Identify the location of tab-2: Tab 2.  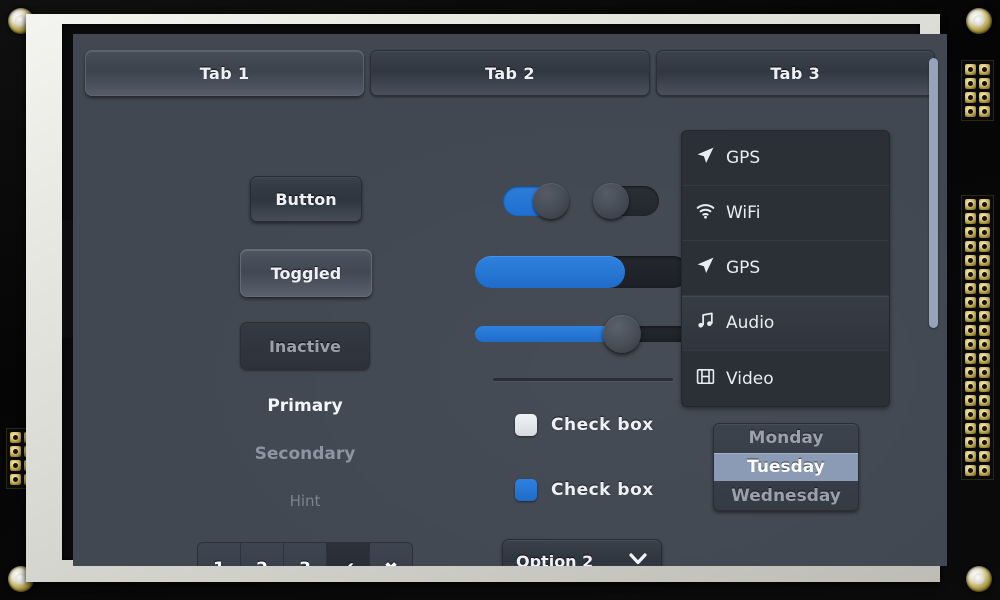
(510, 73).